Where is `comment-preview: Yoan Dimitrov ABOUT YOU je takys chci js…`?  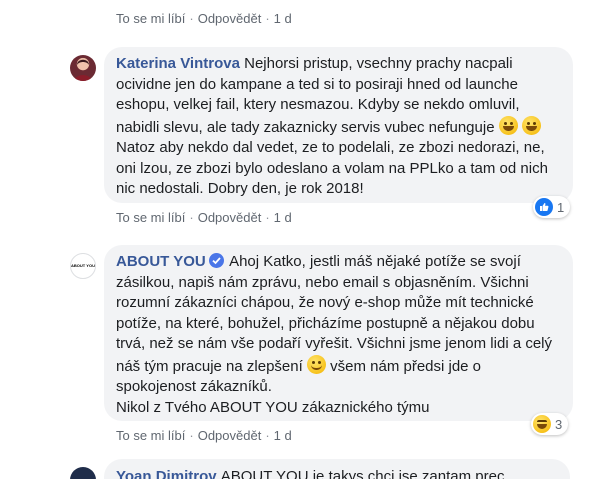
comment-preview: Yoan Dimitrov ABOUT YOU je takys chci js… is located at coordinates (310, 473).